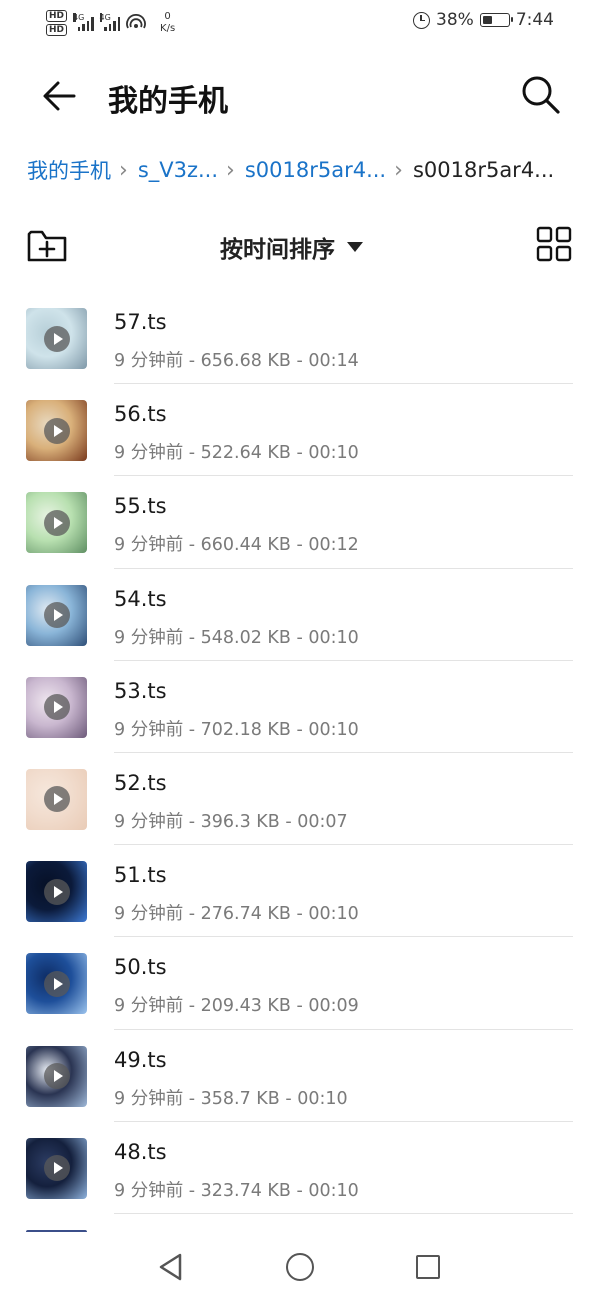 Image resolution: width=600 pixels, height=1300 pixels. I want to click on folder-plus-icon, so click(47, 246).